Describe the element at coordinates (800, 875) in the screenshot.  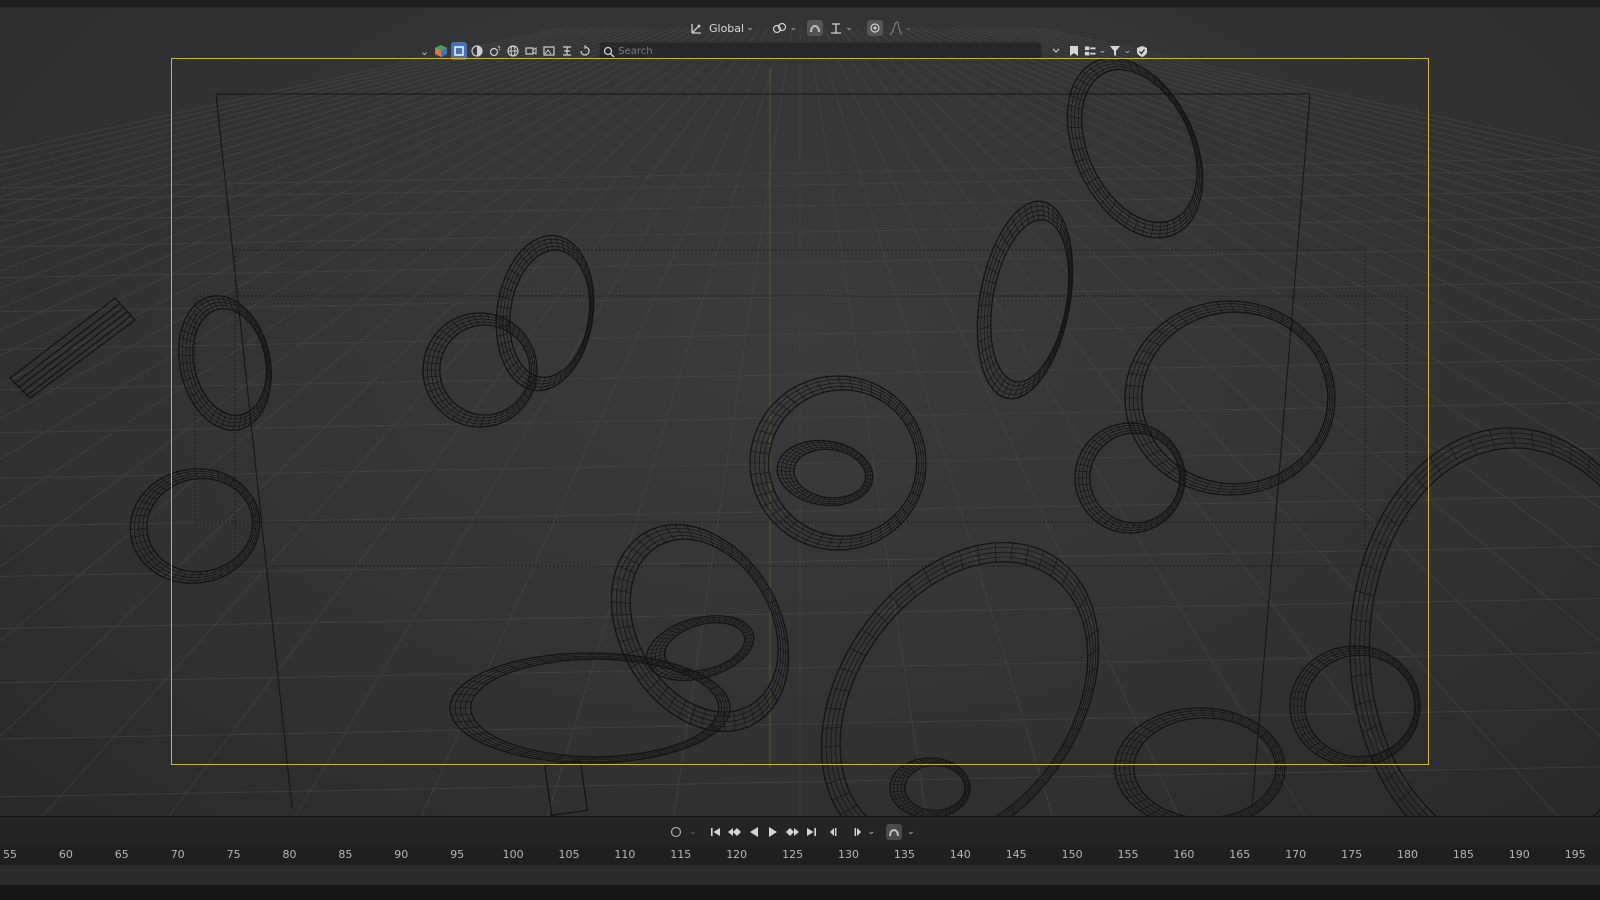
I see `keyframe-track` at that location.